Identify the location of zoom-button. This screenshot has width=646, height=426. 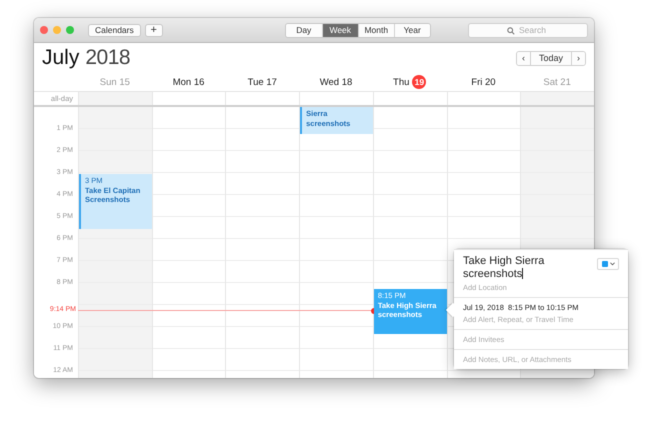
(70, 30).